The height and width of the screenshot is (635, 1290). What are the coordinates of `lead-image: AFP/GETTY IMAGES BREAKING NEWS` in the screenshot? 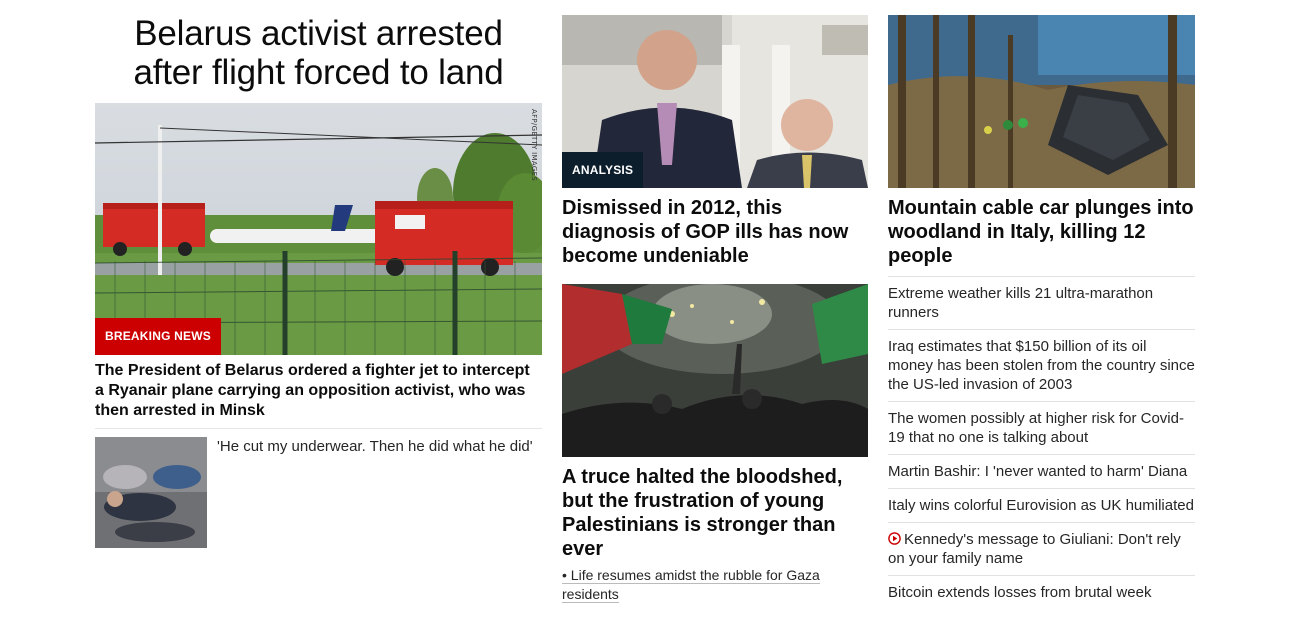 It's located at (318, 229).